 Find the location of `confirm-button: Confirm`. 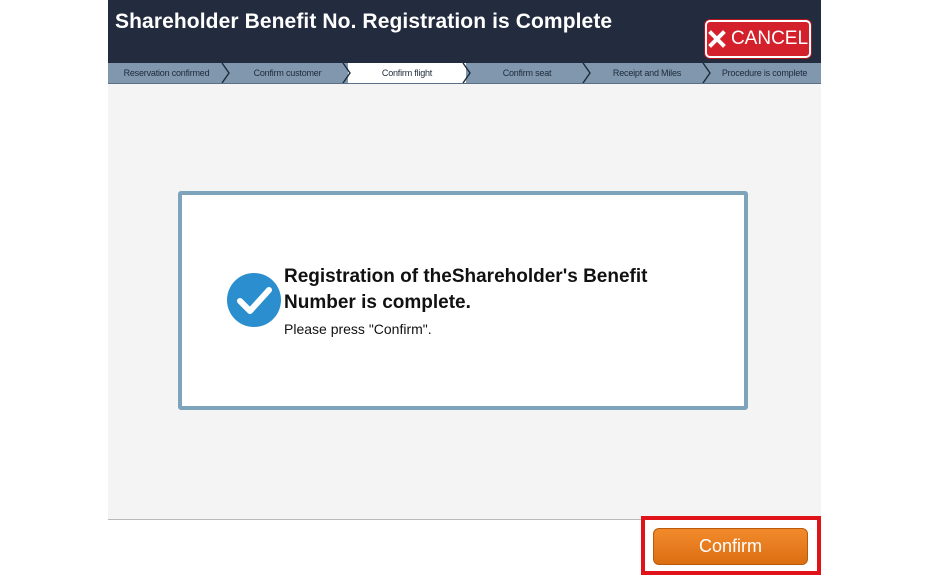

confirm-button: Confirm is located at coordinates (730, 546).